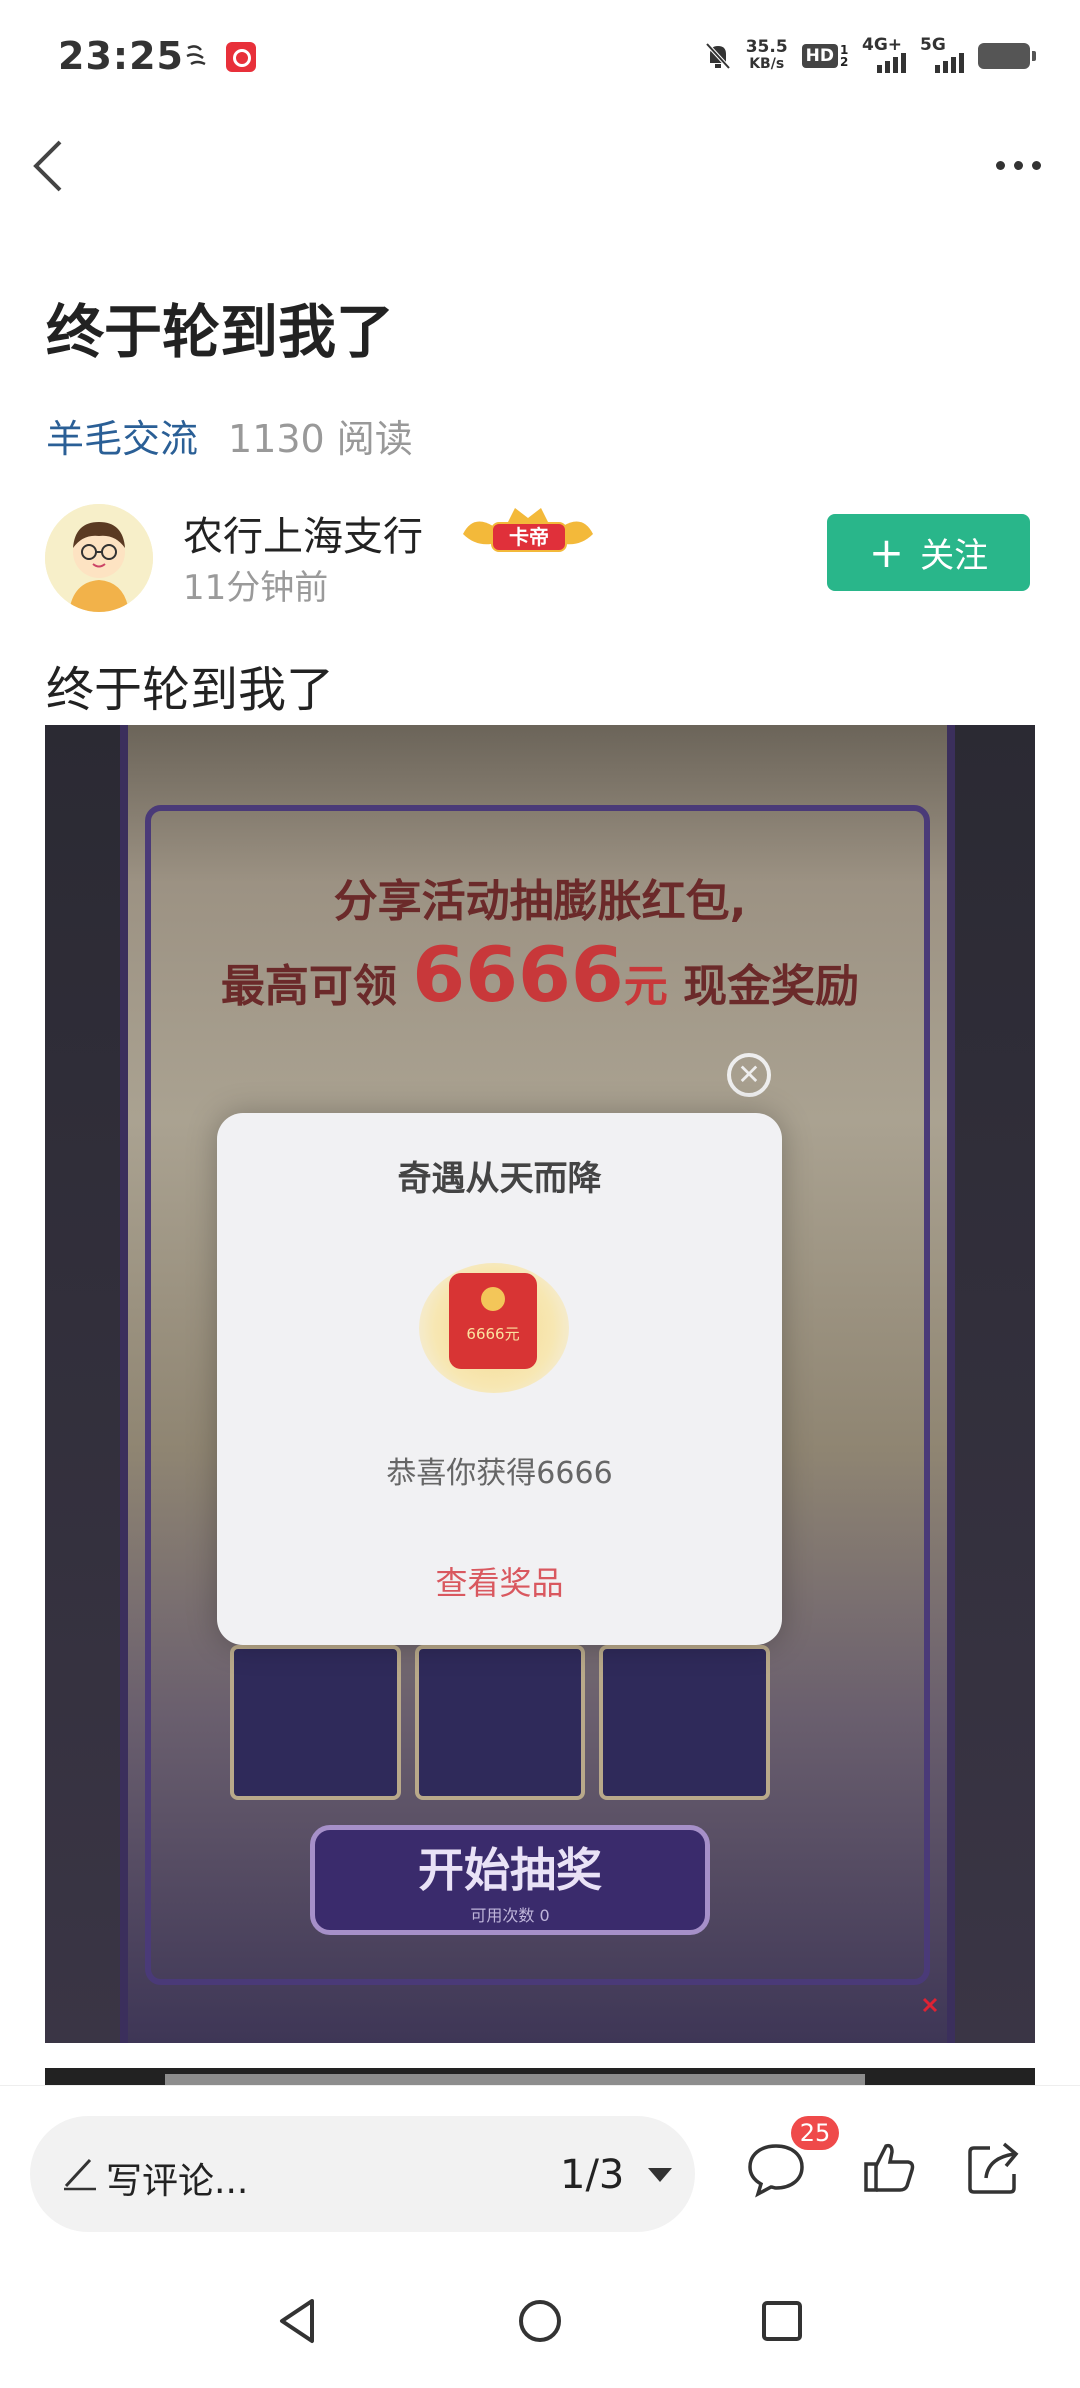 This screenshot has height=2388, width=1080. I want to click on page-counter: 1/3, so click(592, 2175).